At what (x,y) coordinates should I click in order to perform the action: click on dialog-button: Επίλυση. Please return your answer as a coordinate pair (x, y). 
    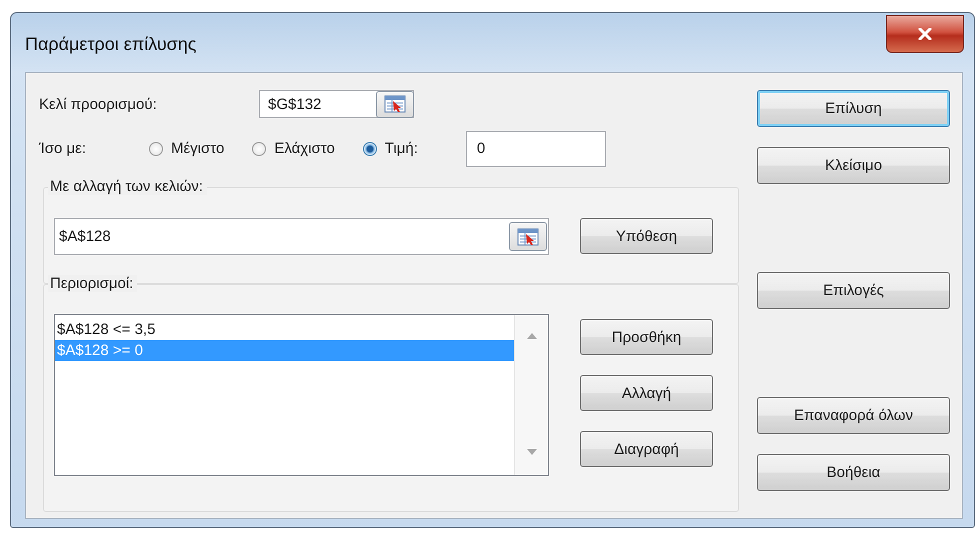
    Looking at the image, I should click on (853, 108).